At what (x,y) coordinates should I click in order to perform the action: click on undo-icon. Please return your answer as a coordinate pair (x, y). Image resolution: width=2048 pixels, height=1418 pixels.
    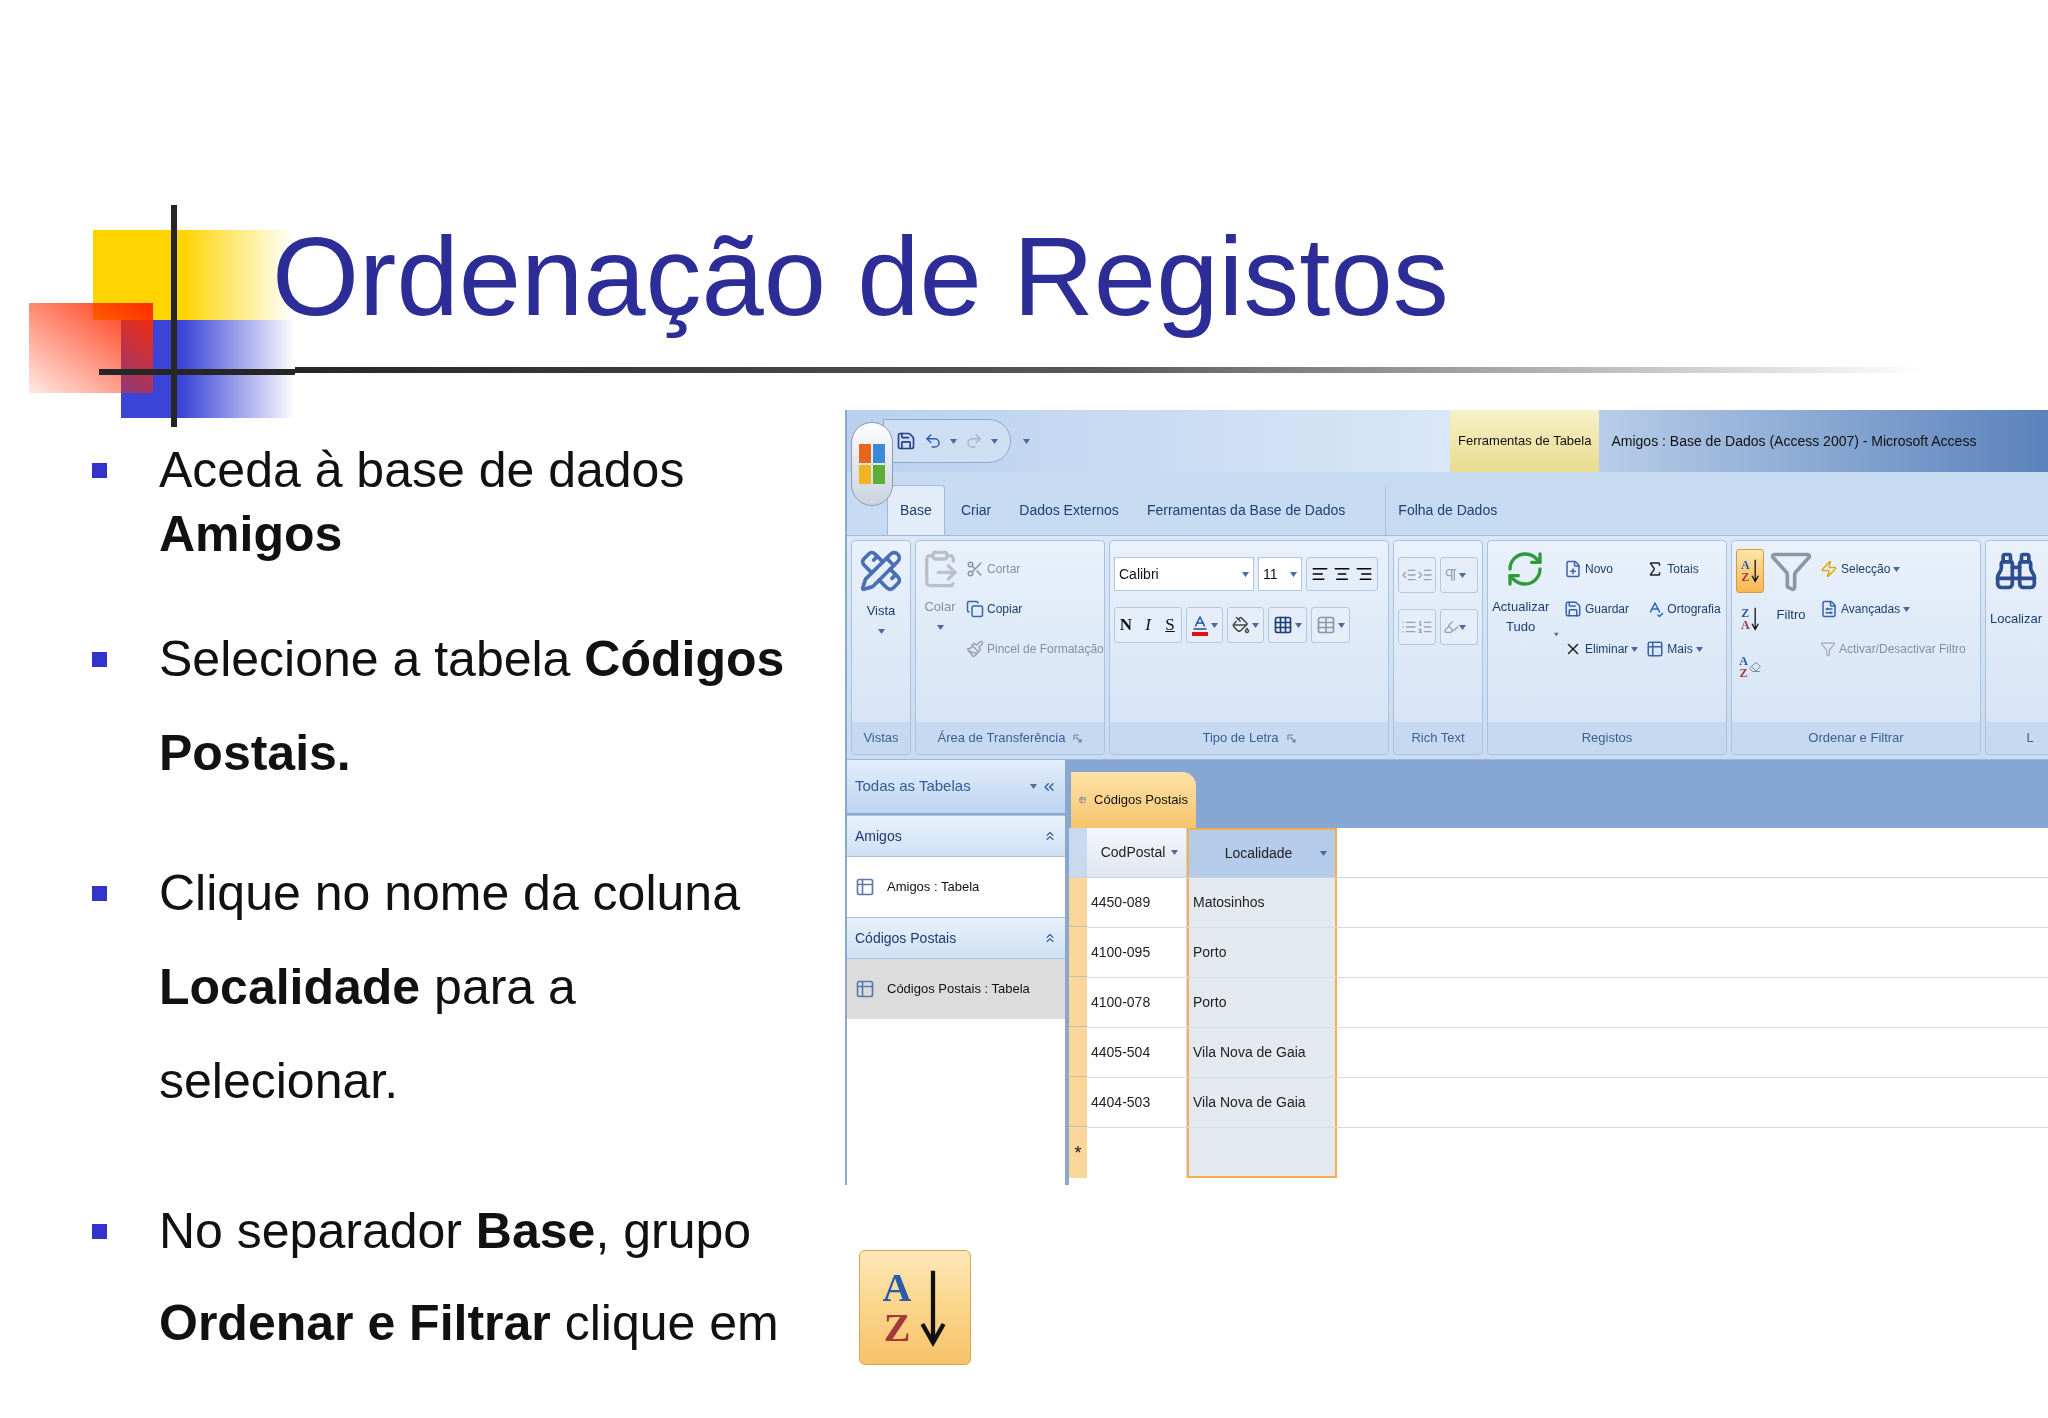
    Looking at the image, I should click on (933, 441).